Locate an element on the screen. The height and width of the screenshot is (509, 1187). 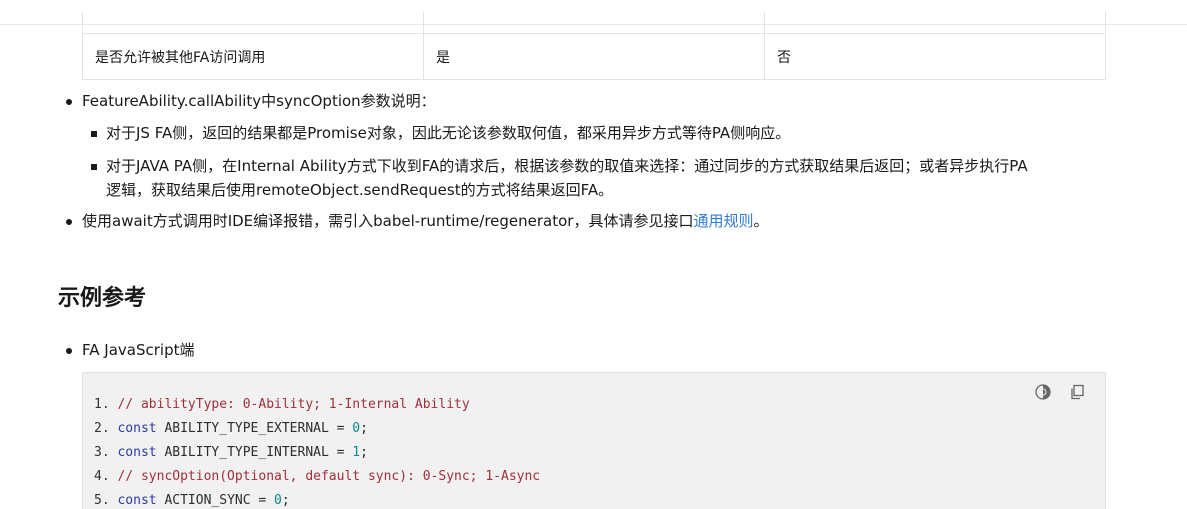
table-row is located at coordinates (594, 23).